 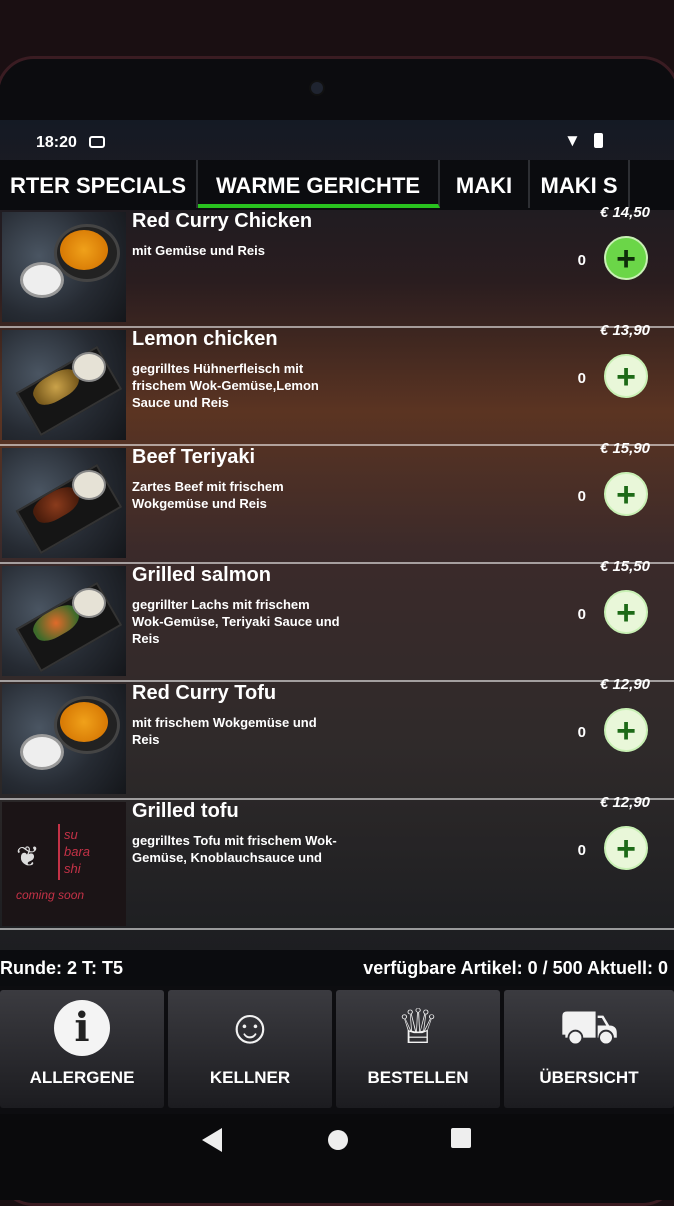 I want to click on shopping-cart-icon: ⛟, so click(x=589, y=1027).